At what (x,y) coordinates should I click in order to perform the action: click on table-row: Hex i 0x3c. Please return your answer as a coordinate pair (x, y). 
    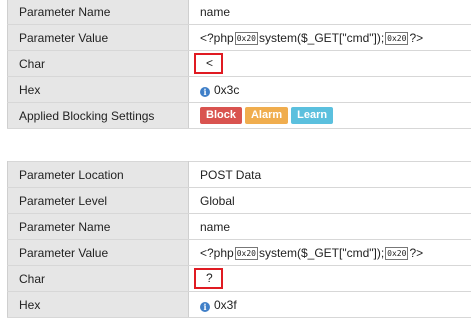
    Looking at the image, I should click on (239, 90).